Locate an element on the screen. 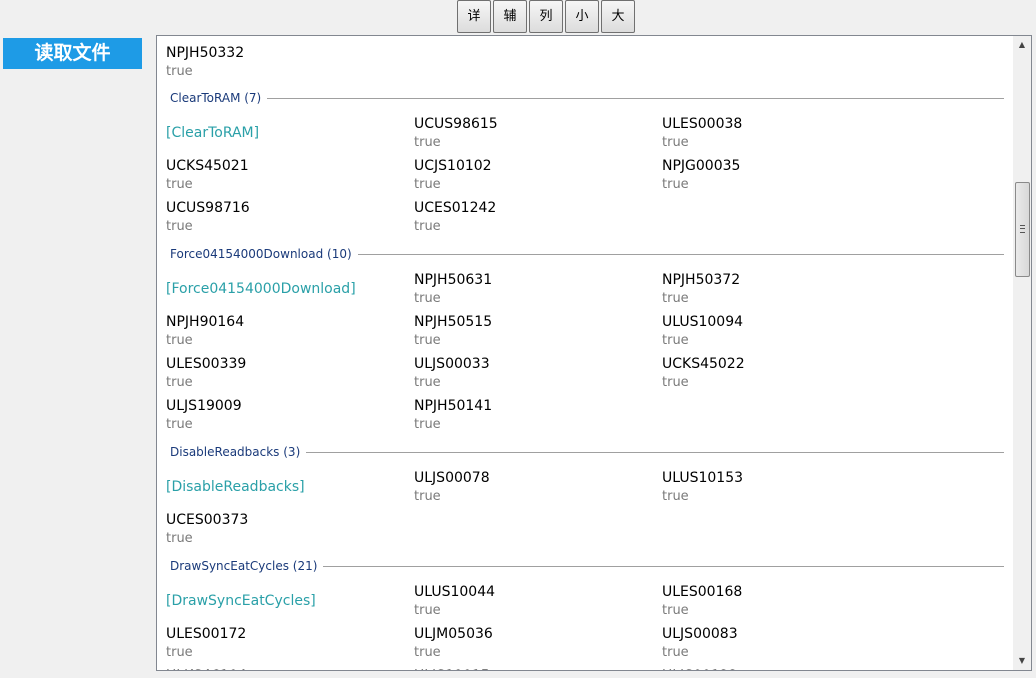 This screenshot has width=1036, height=678. item-name: ULES00038 is located at coordinates (702, 124).